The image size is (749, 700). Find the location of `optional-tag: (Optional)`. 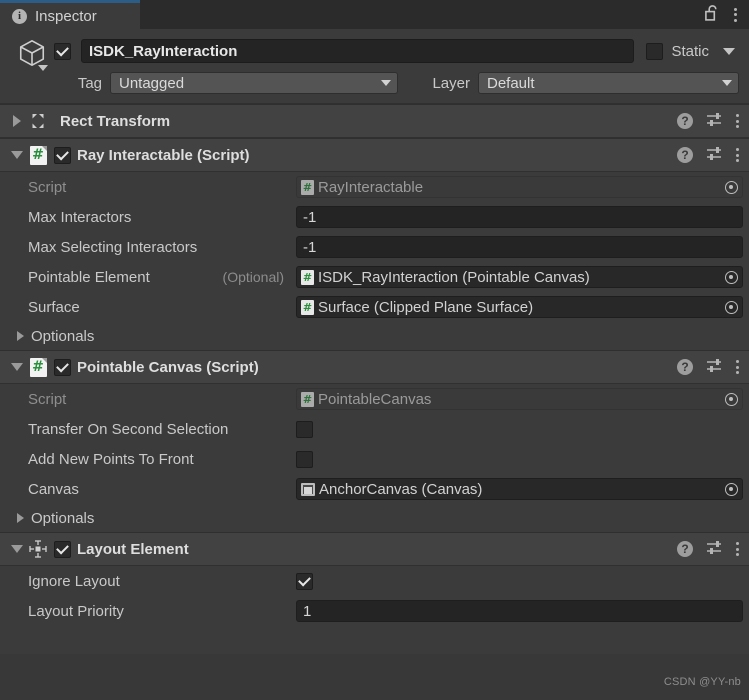

optional-tag: (Optional) is located at coordinates (253, 276).